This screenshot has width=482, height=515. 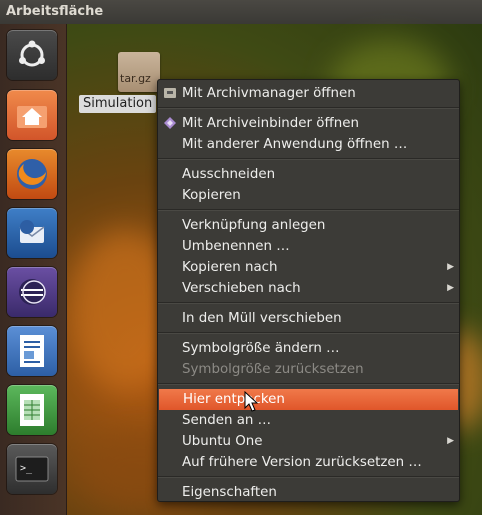 I want to click on menu-item: Mit Archivmanager öffnen, so click(x=308, y=93).